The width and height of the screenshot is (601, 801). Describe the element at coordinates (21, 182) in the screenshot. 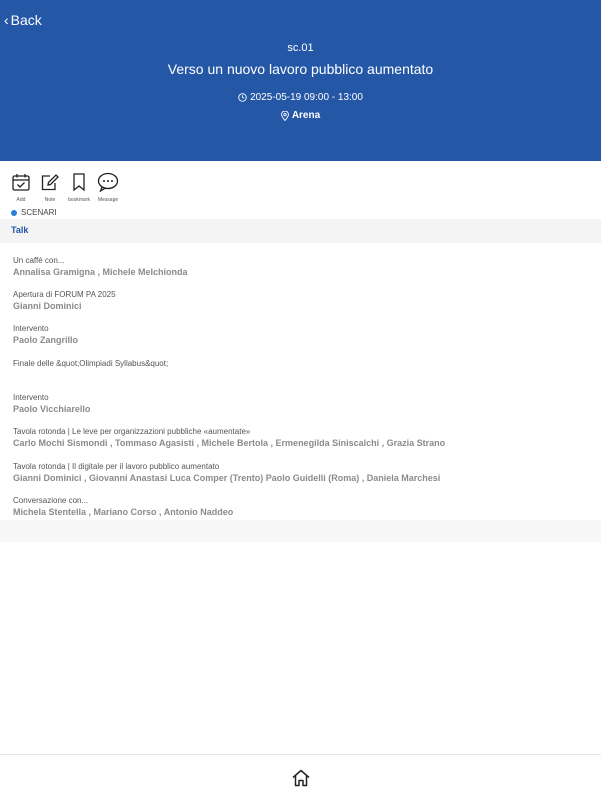

I see `calendar-check-icon` at that location.